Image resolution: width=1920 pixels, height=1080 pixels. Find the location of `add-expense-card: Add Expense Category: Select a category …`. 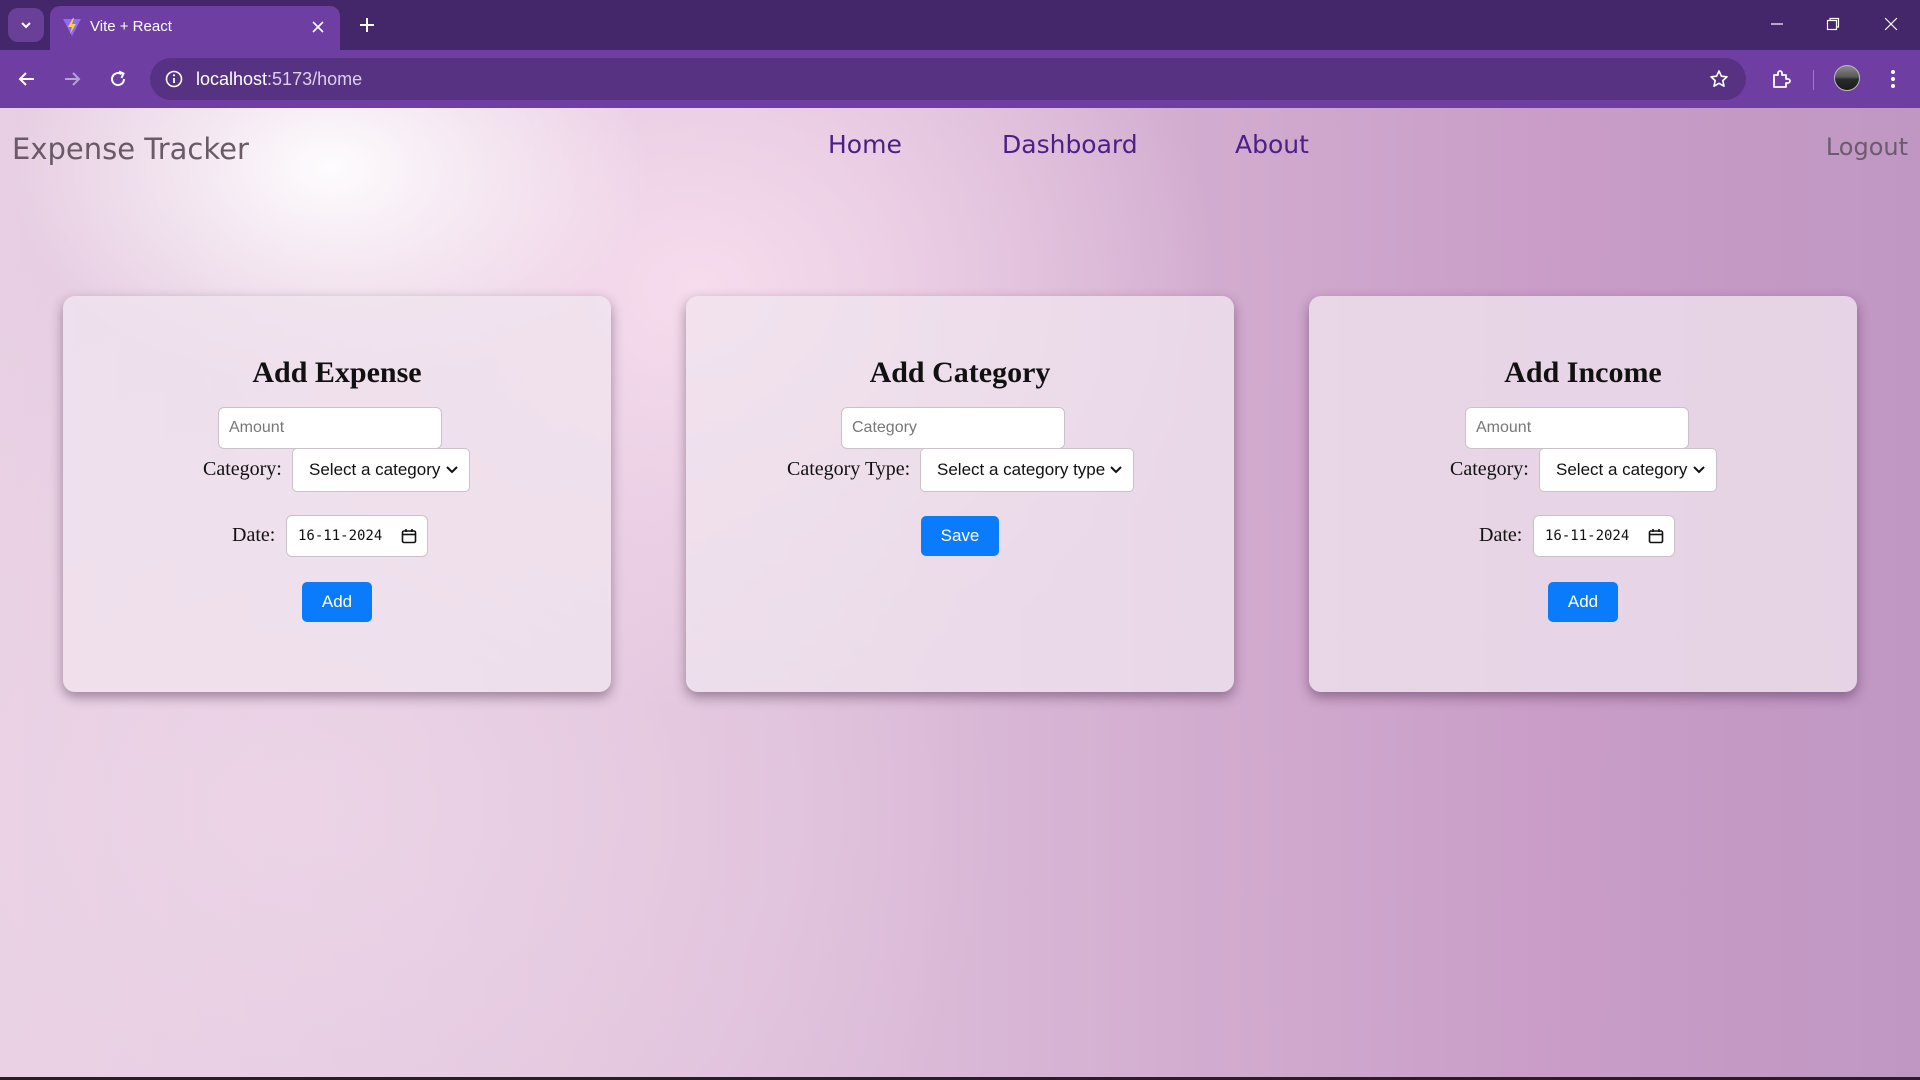

add-expense-card: Add Expense Category: Select a category … is located at coordinates (337, 494).